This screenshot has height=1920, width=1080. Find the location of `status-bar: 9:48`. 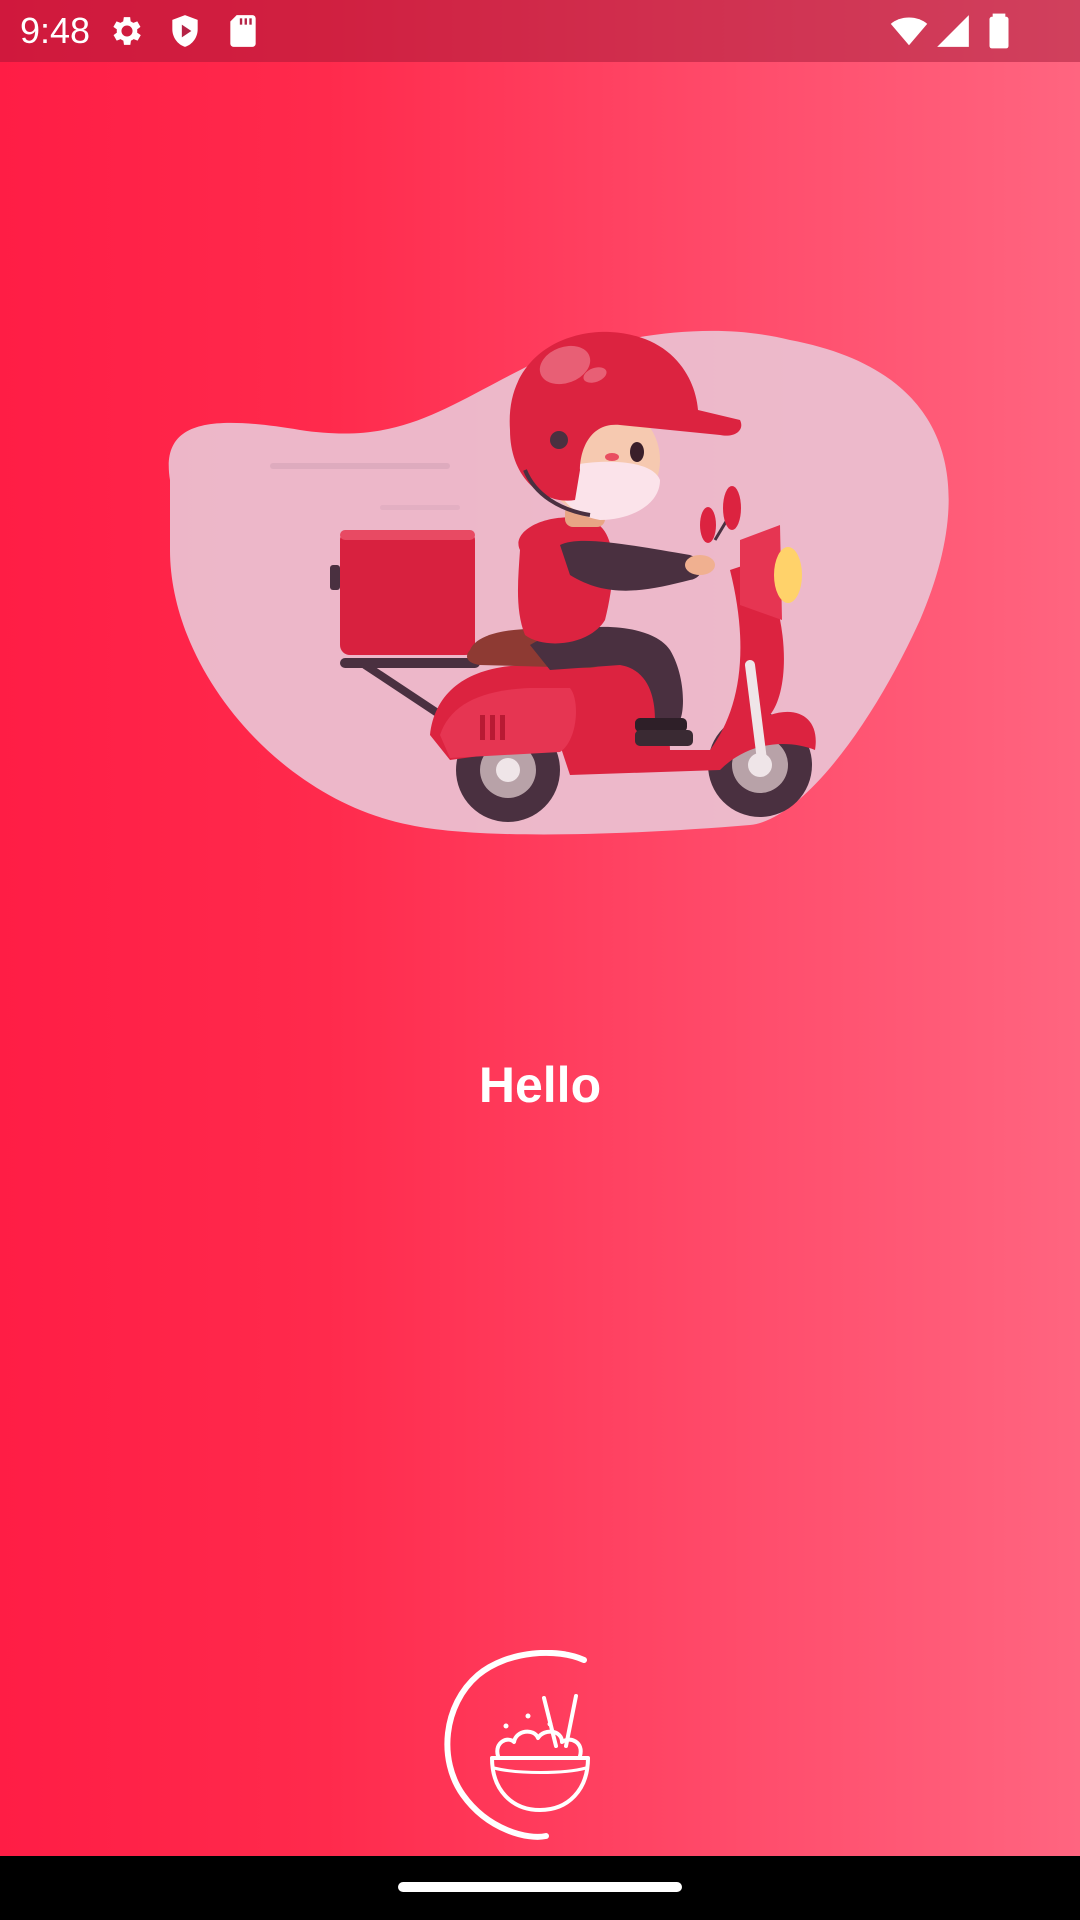

status-bar: 9:48 is located at coordinates (540, 31).